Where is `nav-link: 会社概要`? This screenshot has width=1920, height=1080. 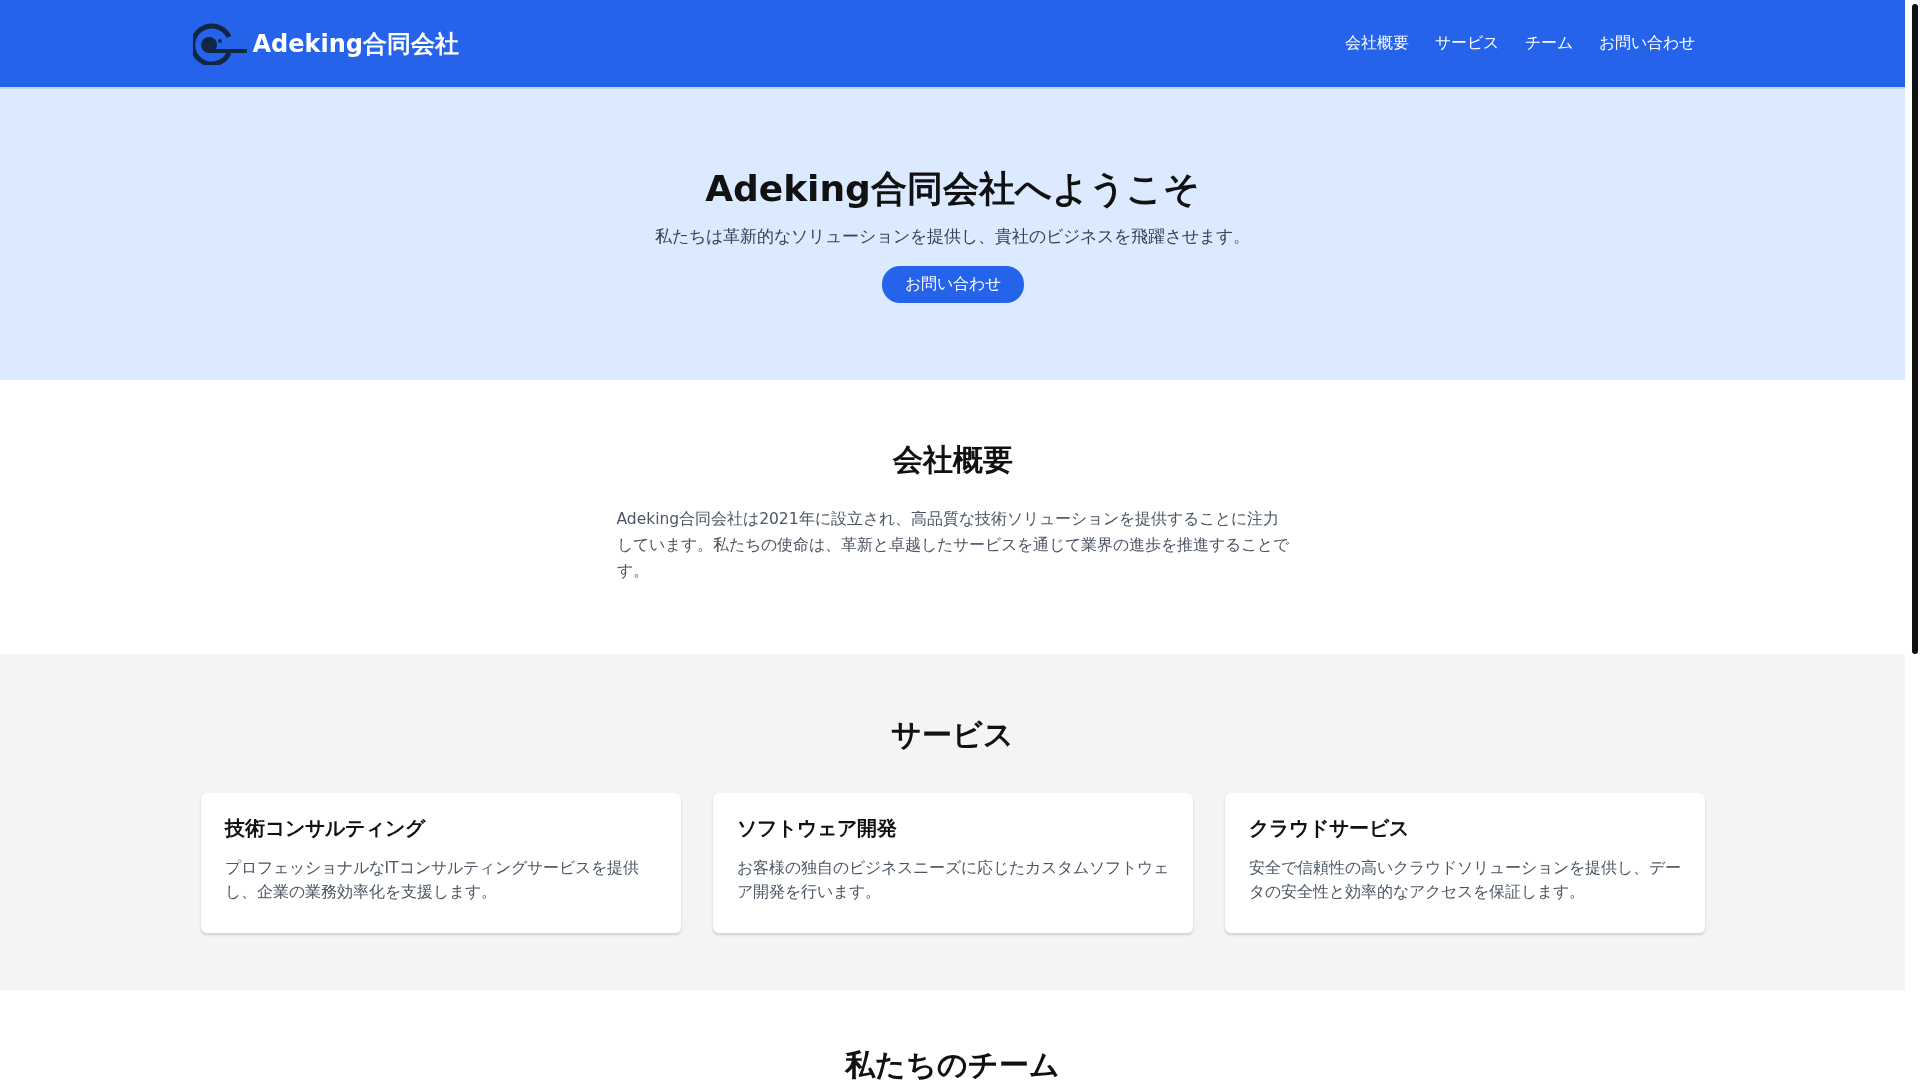
nav-link: 会社概要 is located at coordinates (1376, 43).